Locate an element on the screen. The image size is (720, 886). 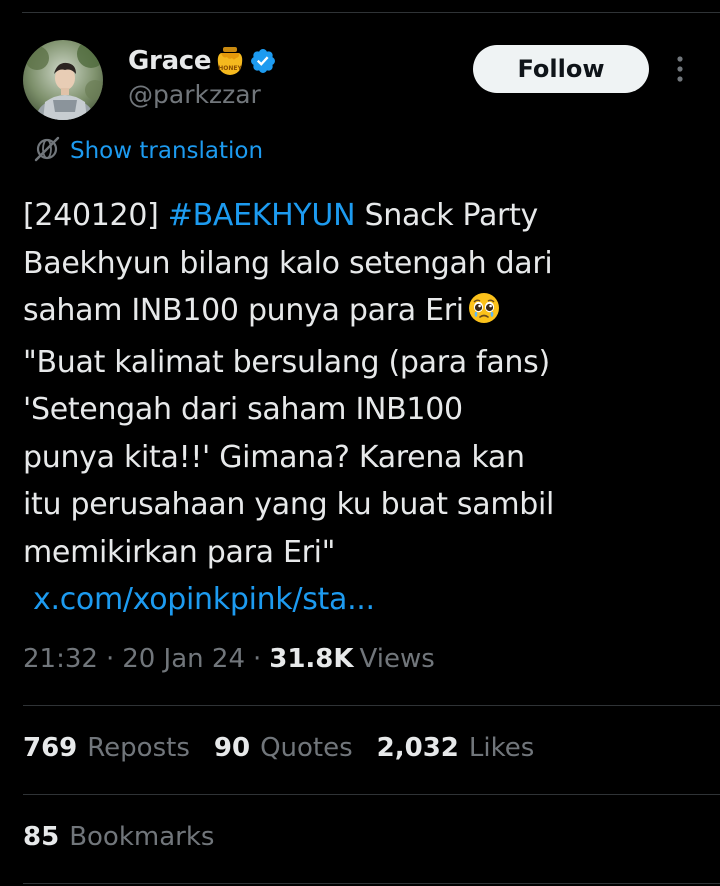
bookmarks-count: 85 is located at coordinates (41, 837).